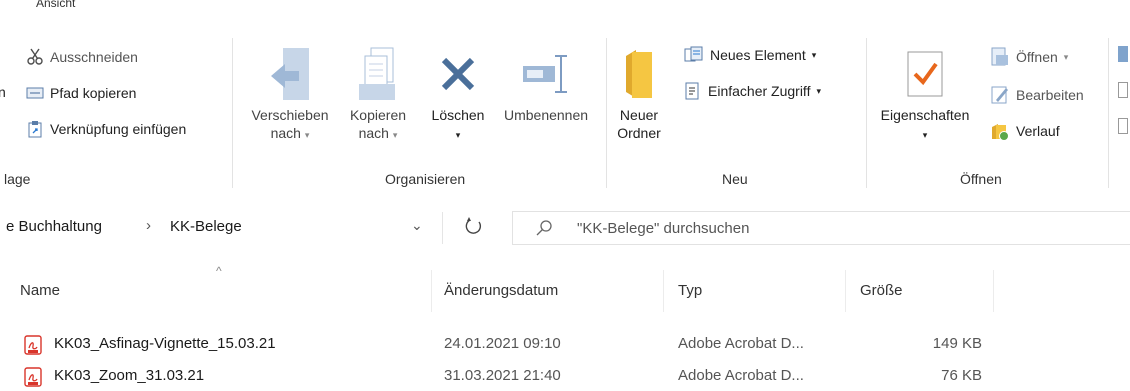  Describe the element at coordinates (458, 74) in the screenshot. I see `delete-x-icon` at that location.